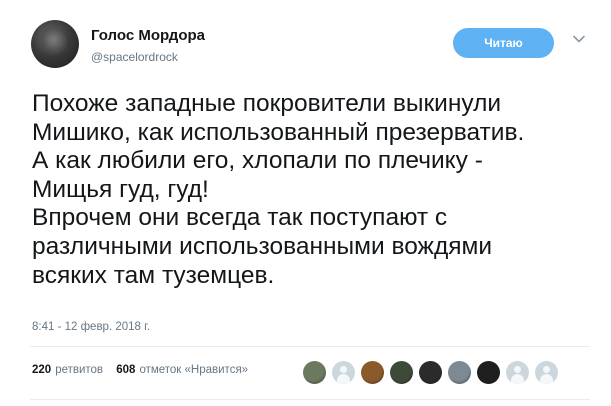 This screenshot has height=406, width=611. I want to click on author-handle: @spacelordrock, so click(134, 57).